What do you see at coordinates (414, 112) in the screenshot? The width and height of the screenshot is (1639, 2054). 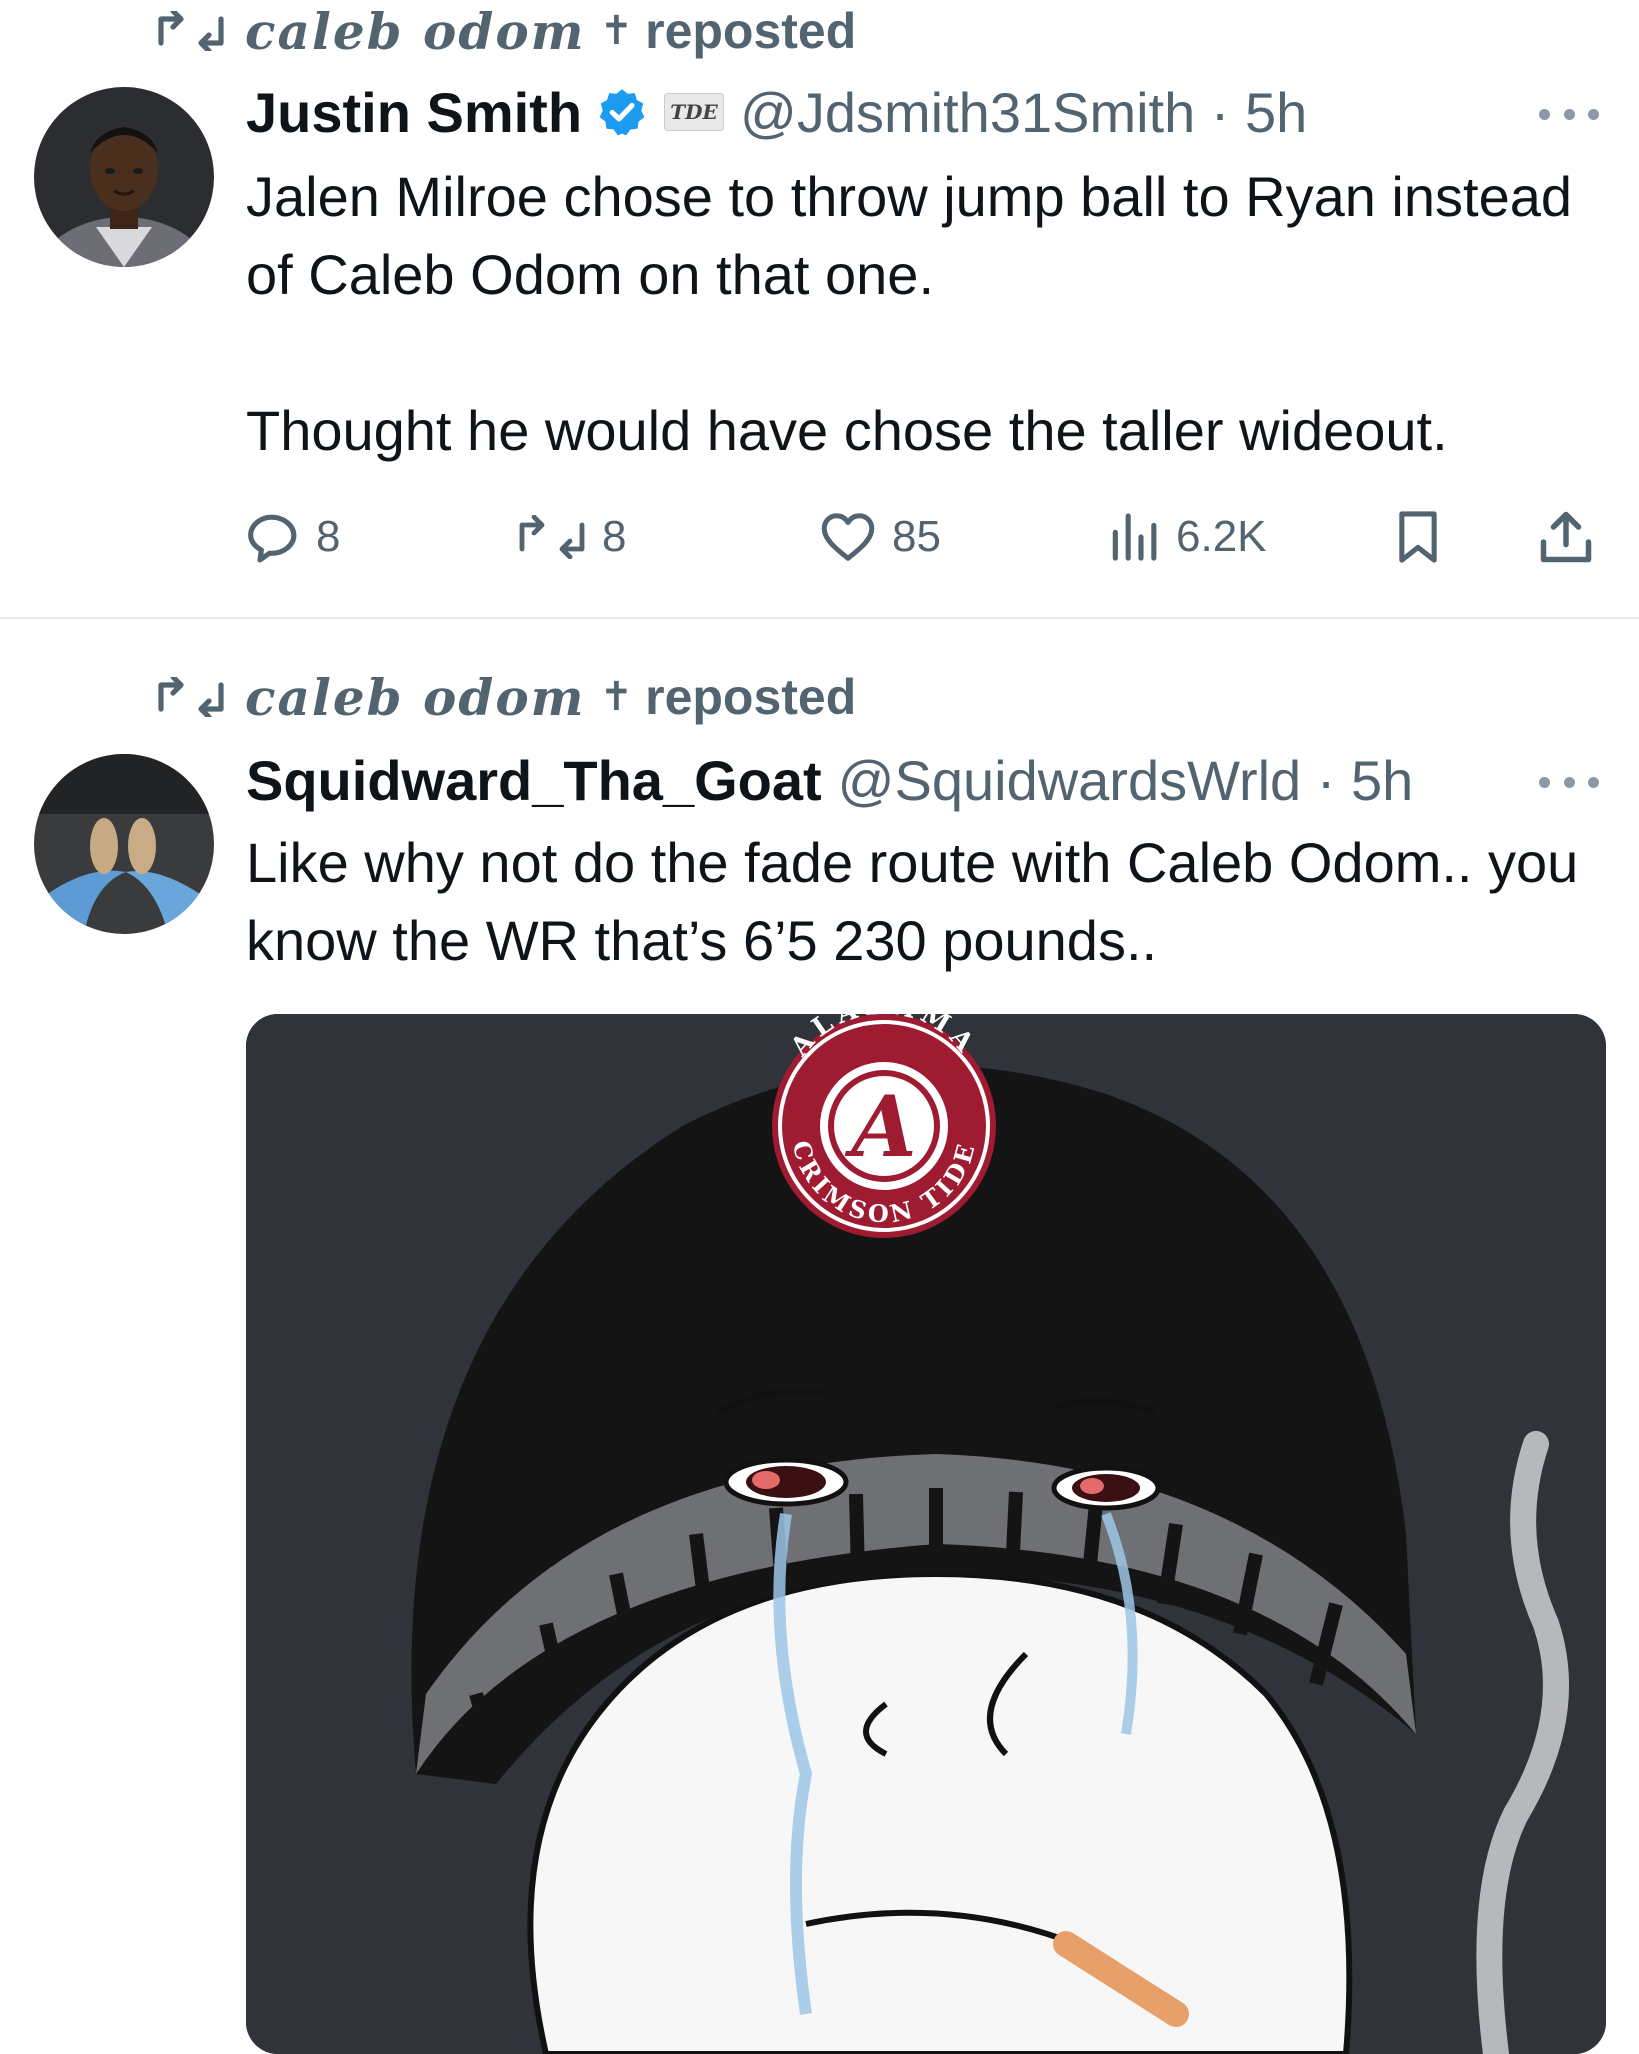 I see `author-name: Justin Smith` at bounding box center [414, 112].